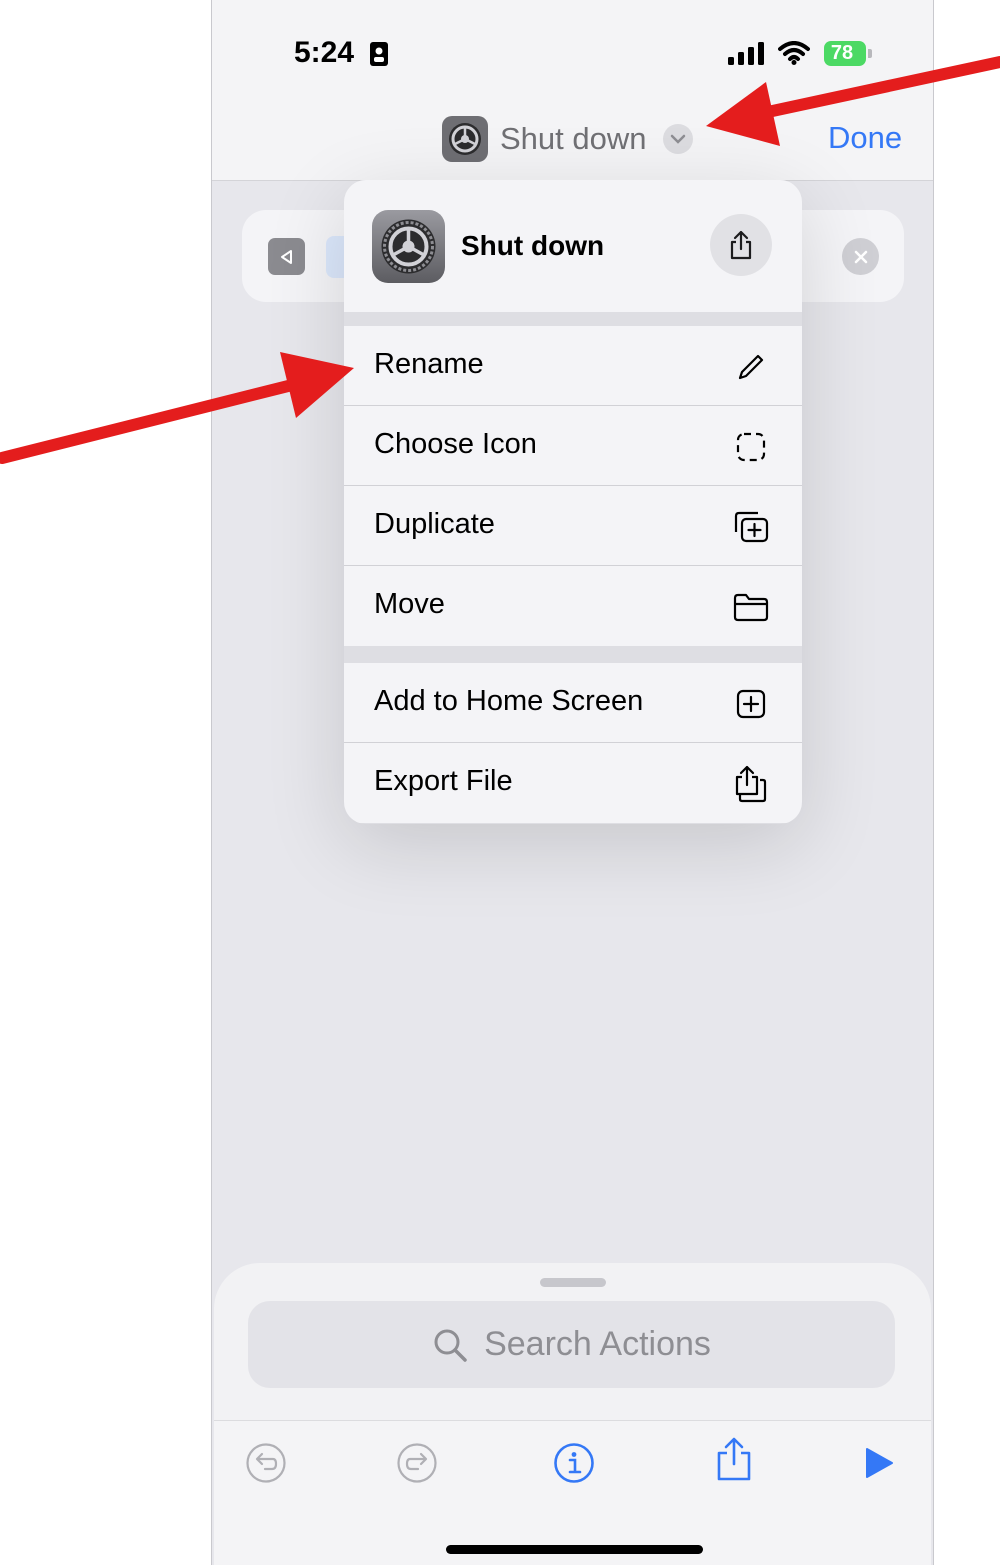  I want to click on play-triangle-icon, so click(286, 256).